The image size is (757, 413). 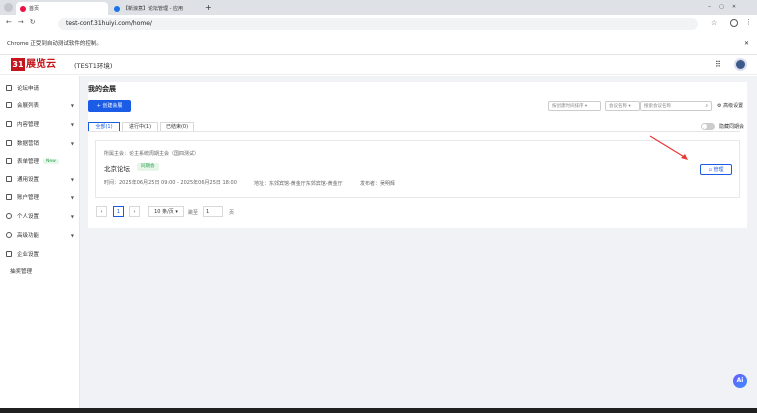 I want to click on manage-icon: ▫, so click(x=710, y=170).